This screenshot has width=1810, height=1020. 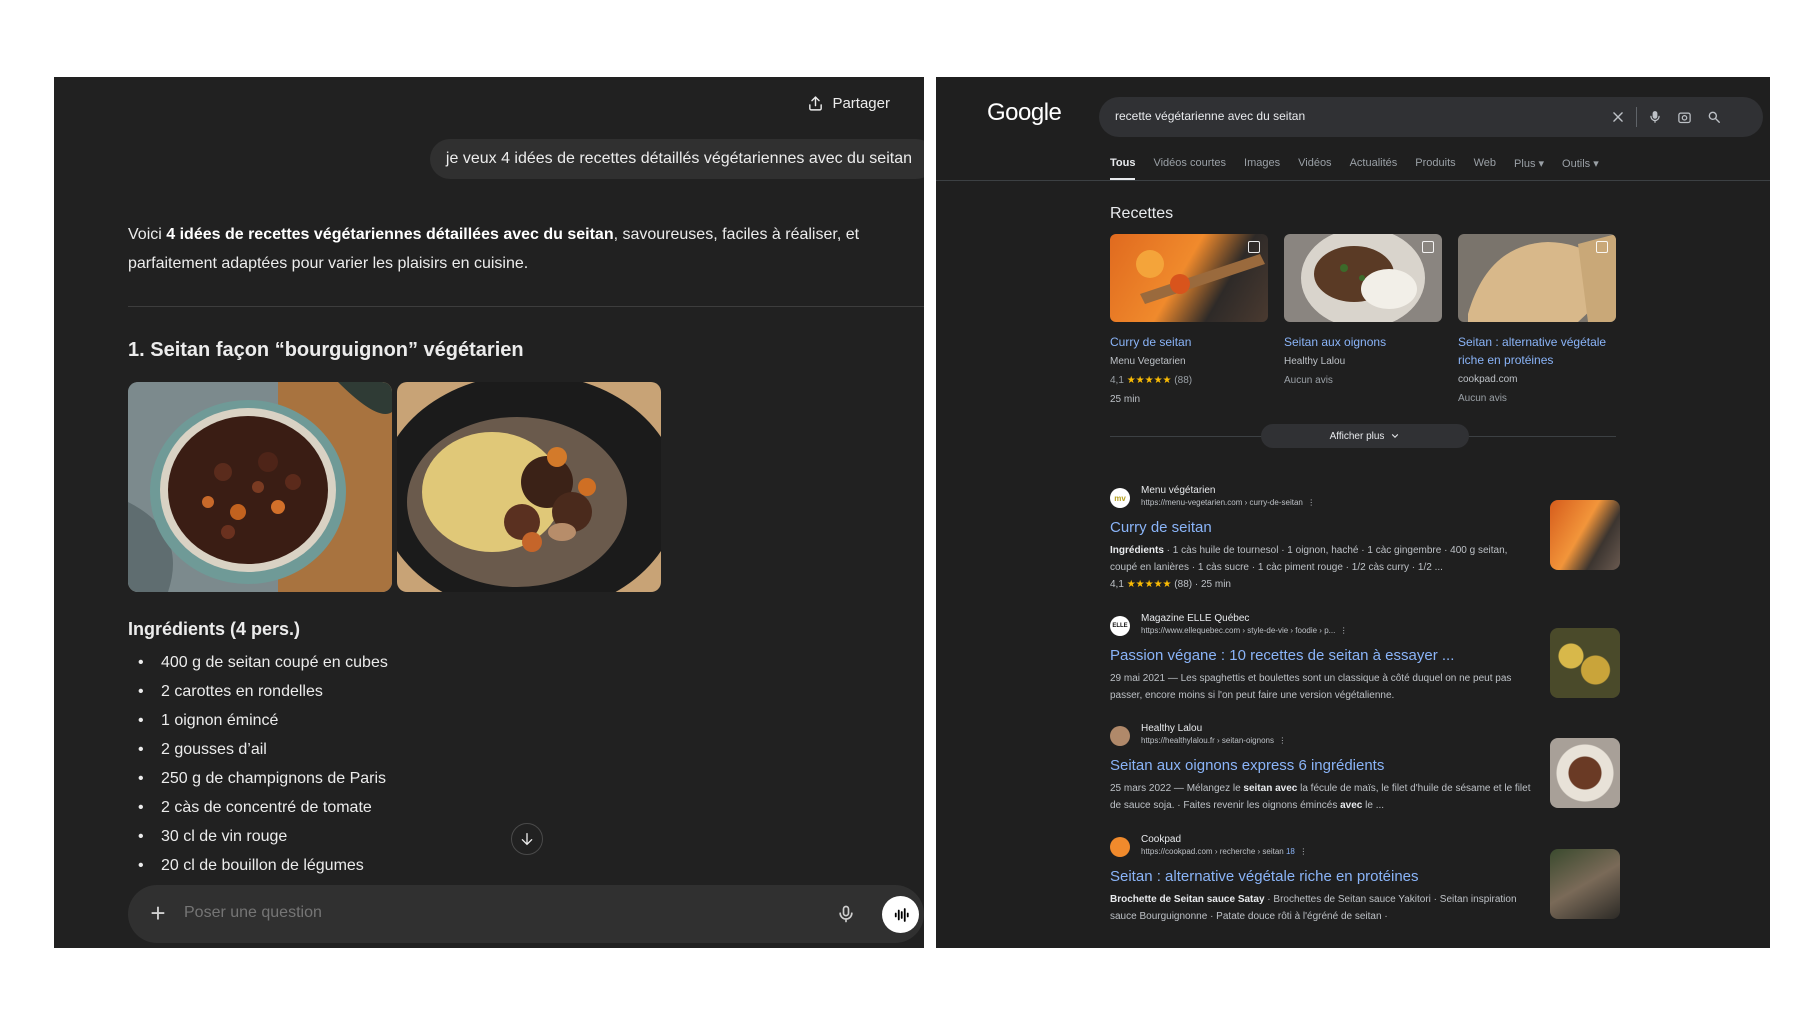 I want to click on recipe-card-source: cookpad.com, so click(x=1488, y=379).